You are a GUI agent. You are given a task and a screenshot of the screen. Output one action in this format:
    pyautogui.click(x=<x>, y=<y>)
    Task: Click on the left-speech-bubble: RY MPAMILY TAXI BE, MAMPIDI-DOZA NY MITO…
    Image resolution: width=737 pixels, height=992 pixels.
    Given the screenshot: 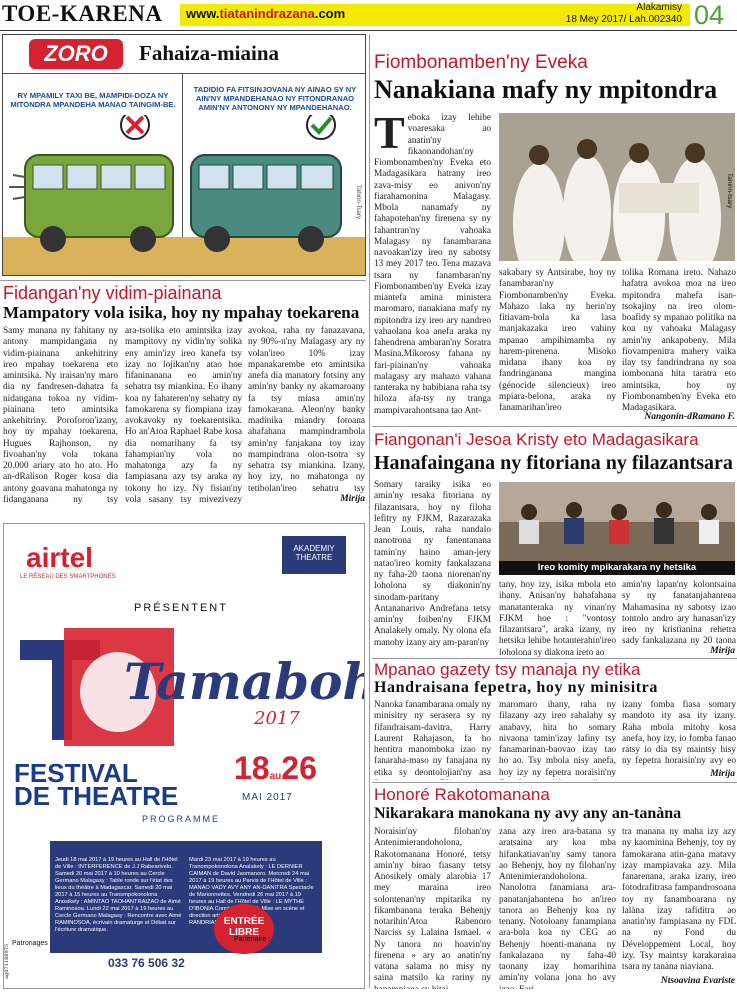 What is the action you would take?
    pyautogui.click(x=93, y=100)
    